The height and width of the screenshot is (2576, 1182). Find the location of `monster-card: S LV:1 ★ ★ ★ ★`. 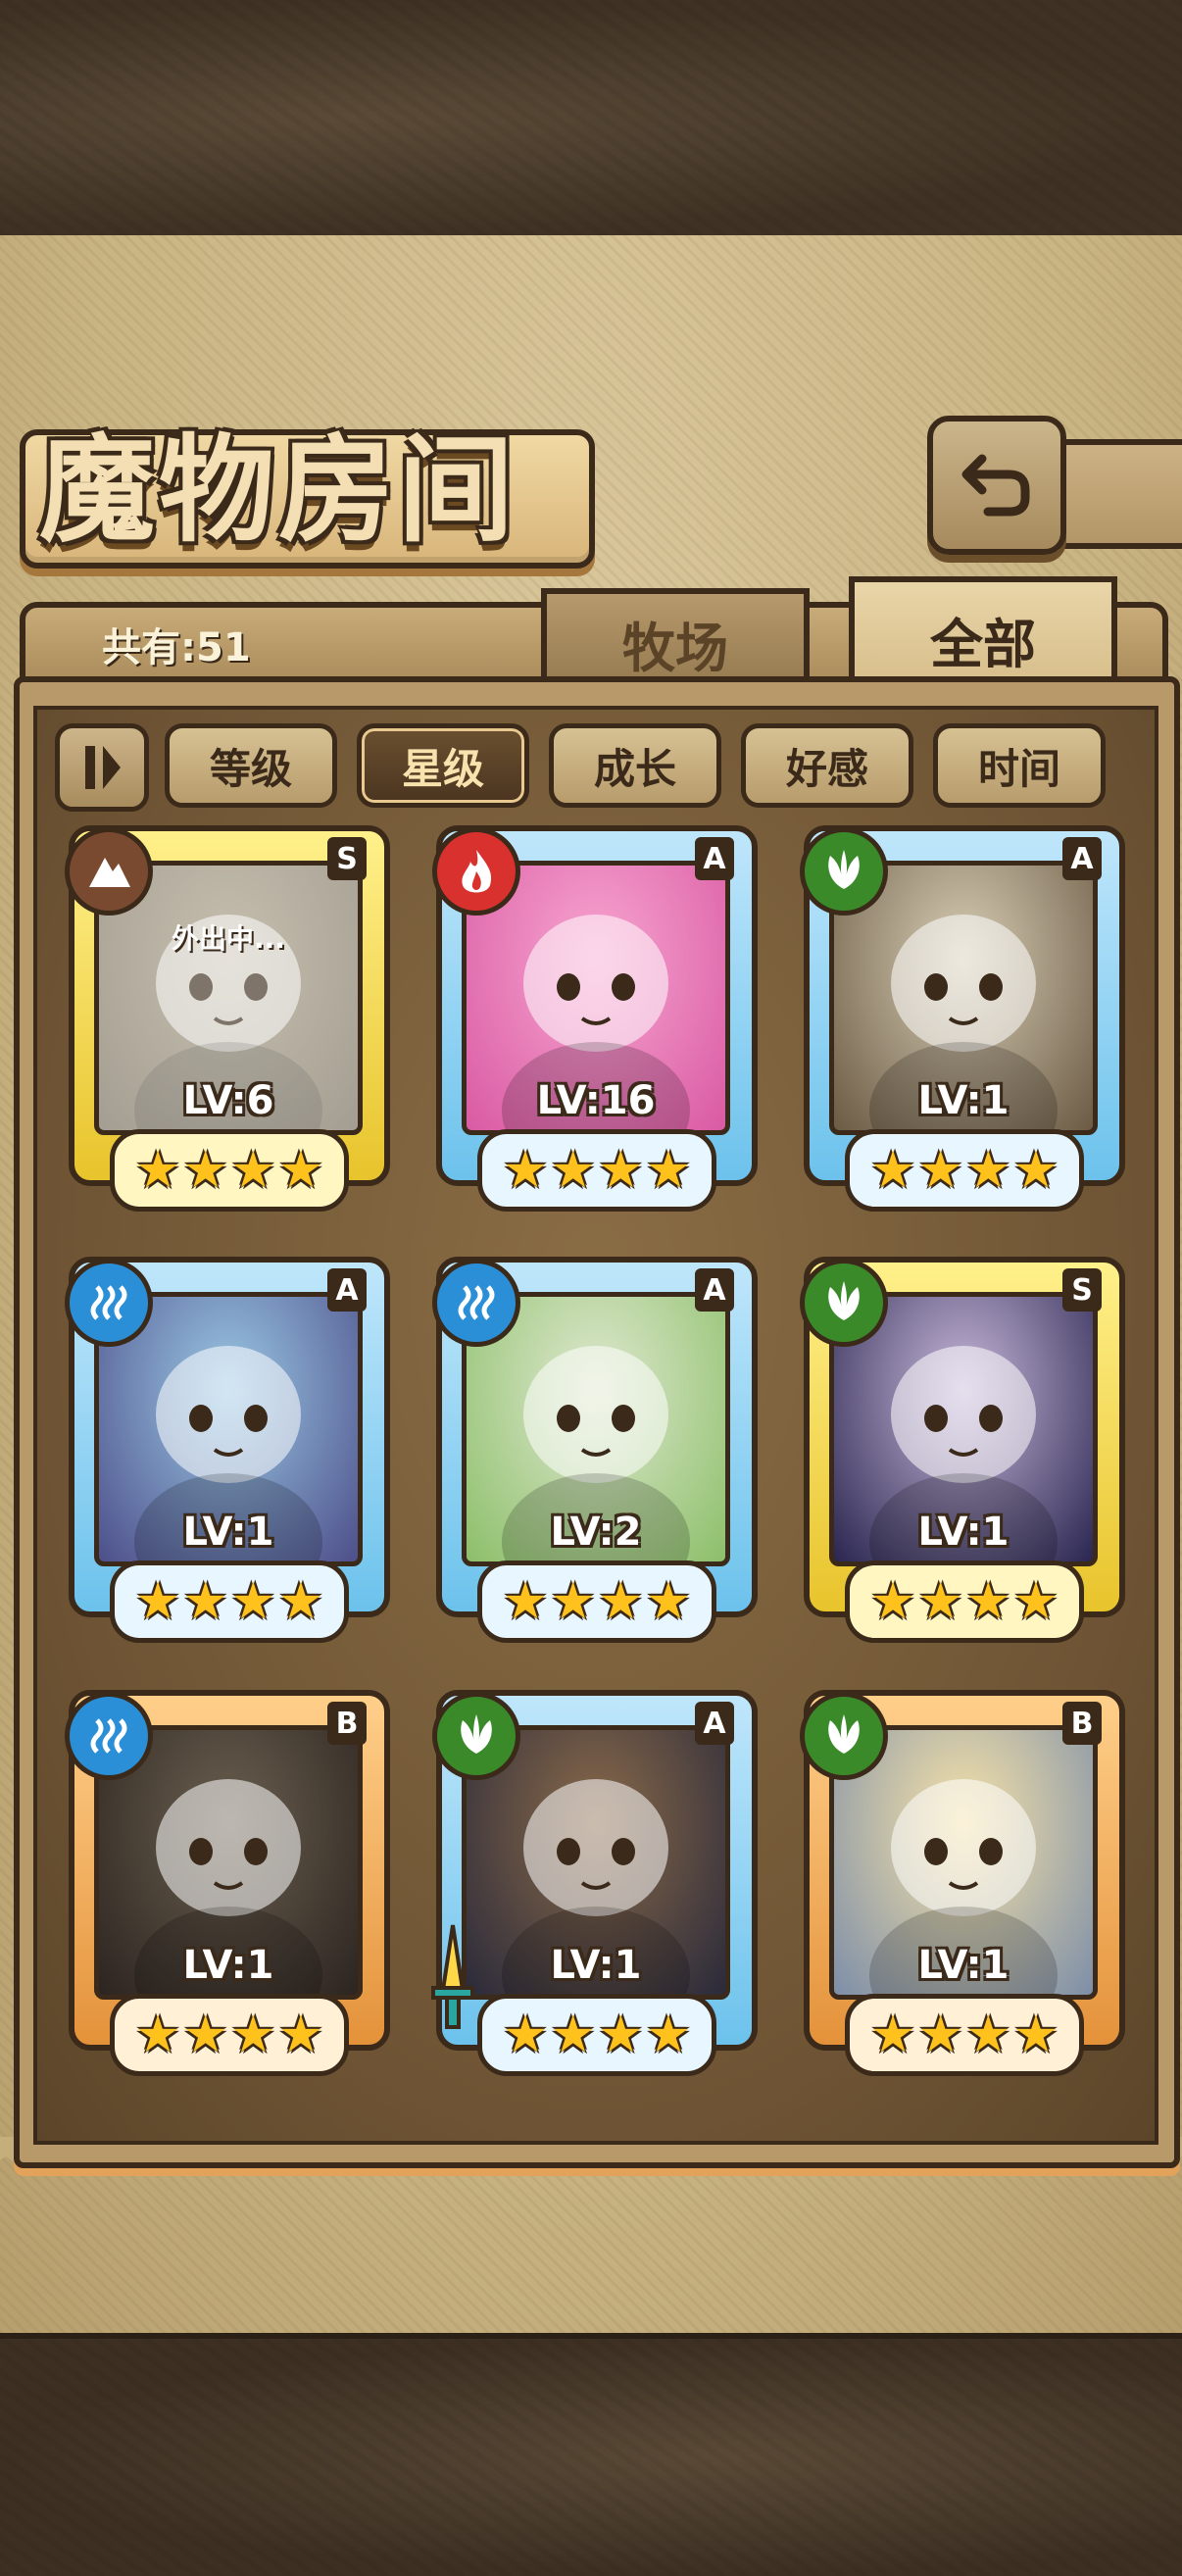

monster-card: S LV:1 ★ ★ ★ ★ is located at coordinates (955, 1447).